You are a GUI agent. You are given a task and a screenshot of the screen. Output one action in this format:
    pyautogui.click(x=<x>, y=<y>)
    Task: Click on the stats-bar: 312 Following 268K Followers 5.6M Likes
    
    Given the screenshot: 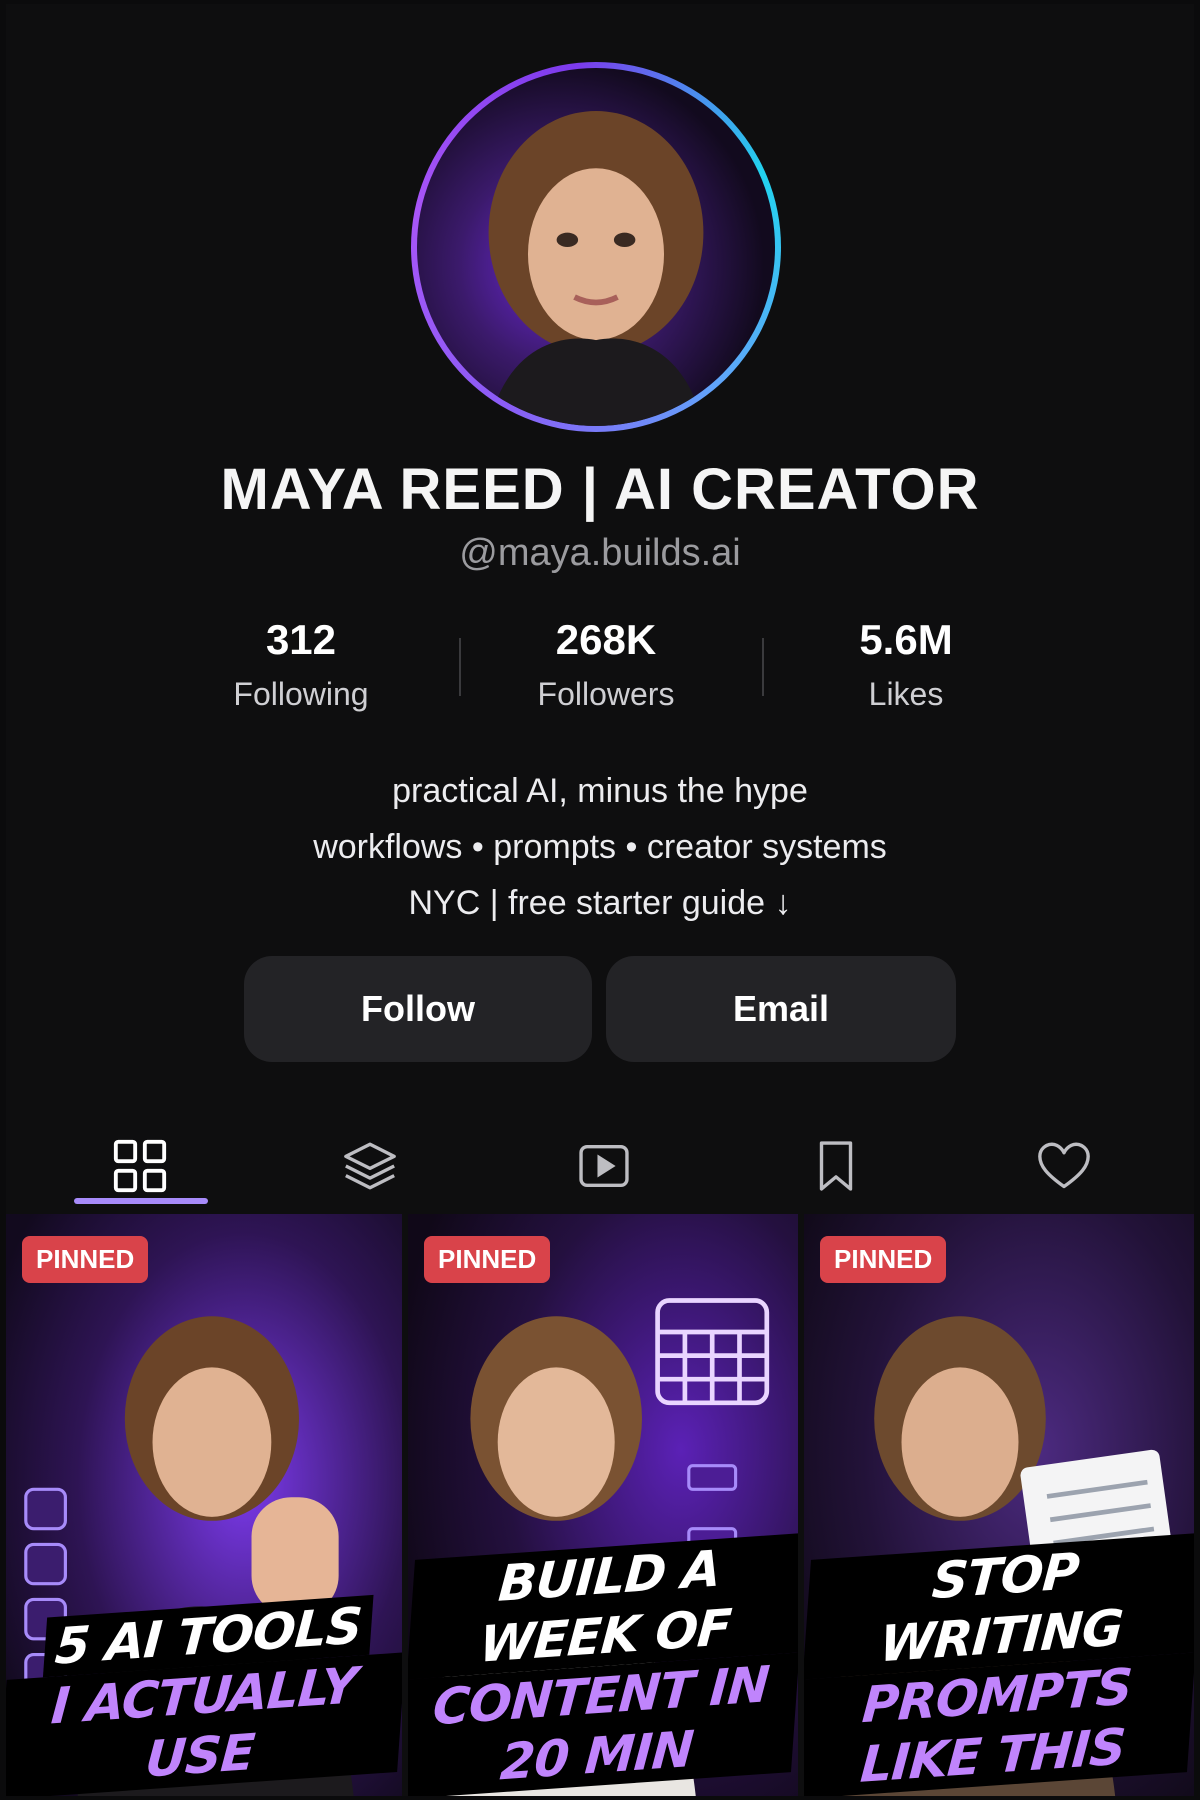 What is the action you would take?
    pyautogui.click(x=606, y=671)
    